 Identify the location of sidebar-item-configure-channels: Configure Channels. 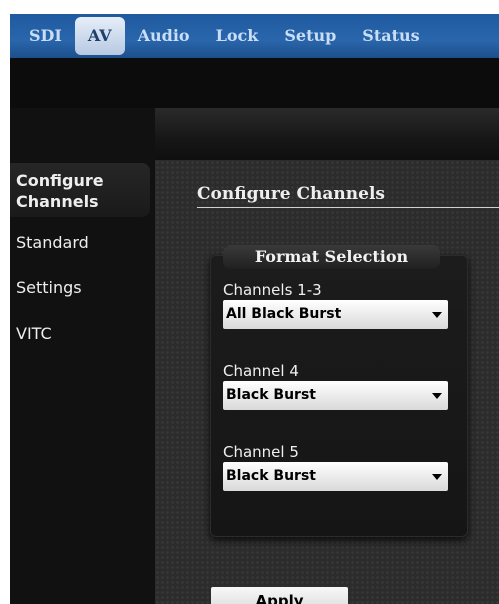
(80, 190).